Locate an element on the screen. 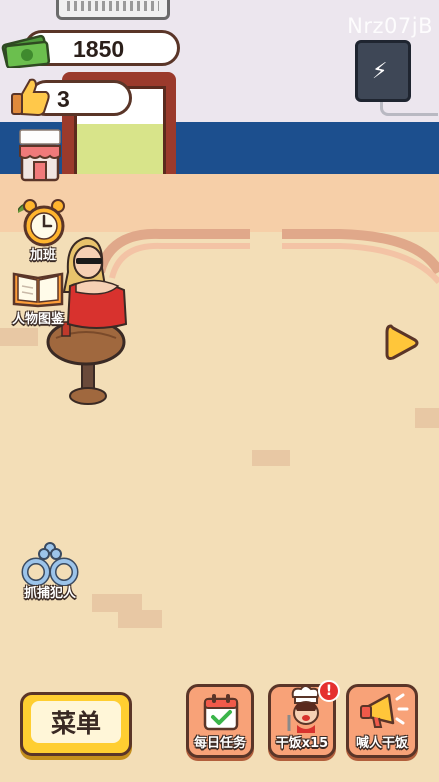 Image resolution: width=439 pixels, height=782 pixels. call-to-eat-button: 喊人干饭 is located at coordinates (382, 721).